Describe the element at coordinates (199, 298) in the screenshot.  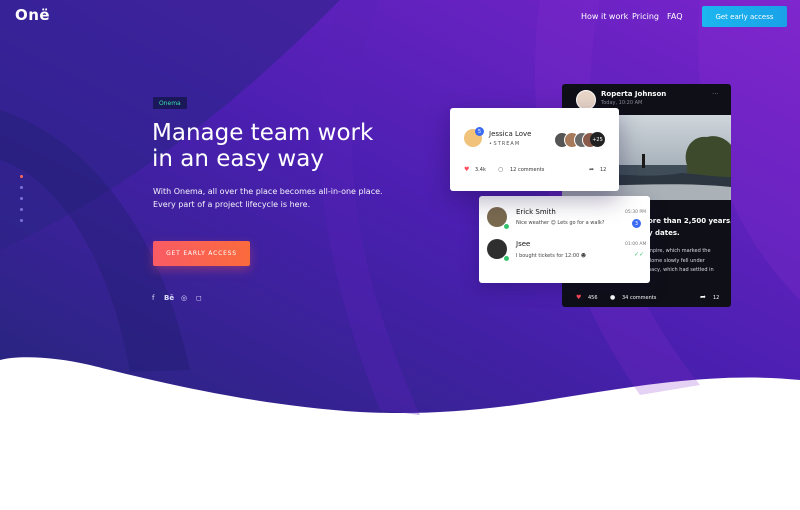
I see `instagram-icon: ◻` at that location.